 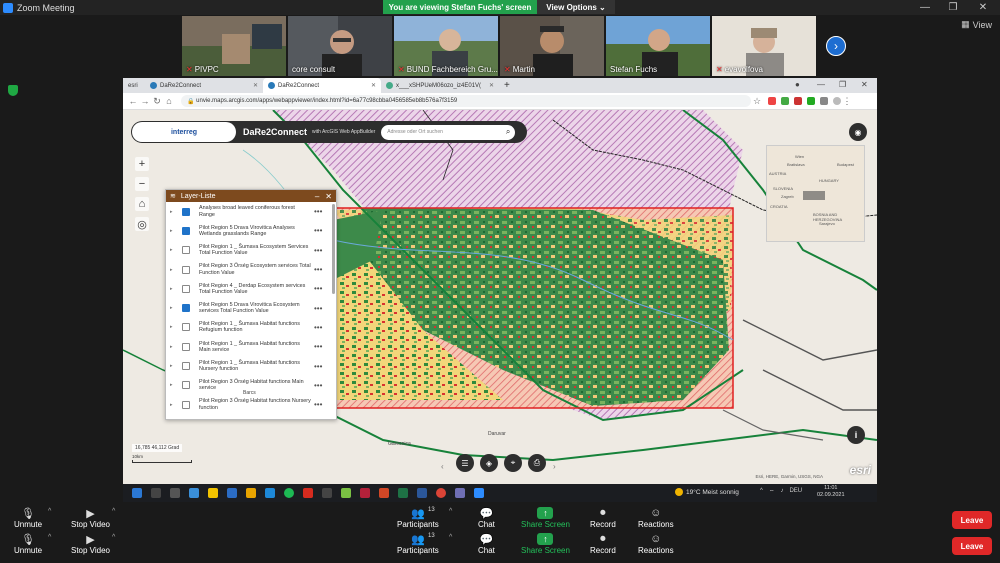 What do you see at coordinates (169, 101) in the screenshot?
I see `home-icon: ⌂` at bounding box center [169, 101].